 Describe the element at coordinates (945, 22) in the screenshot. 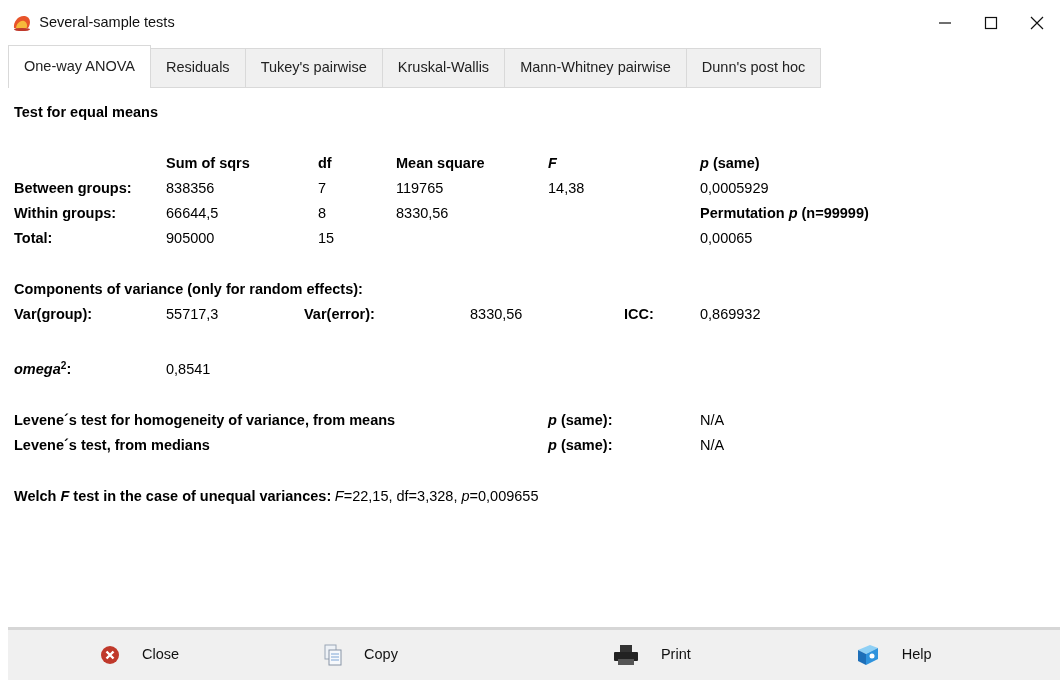

I see `minimize-icon` at that location.